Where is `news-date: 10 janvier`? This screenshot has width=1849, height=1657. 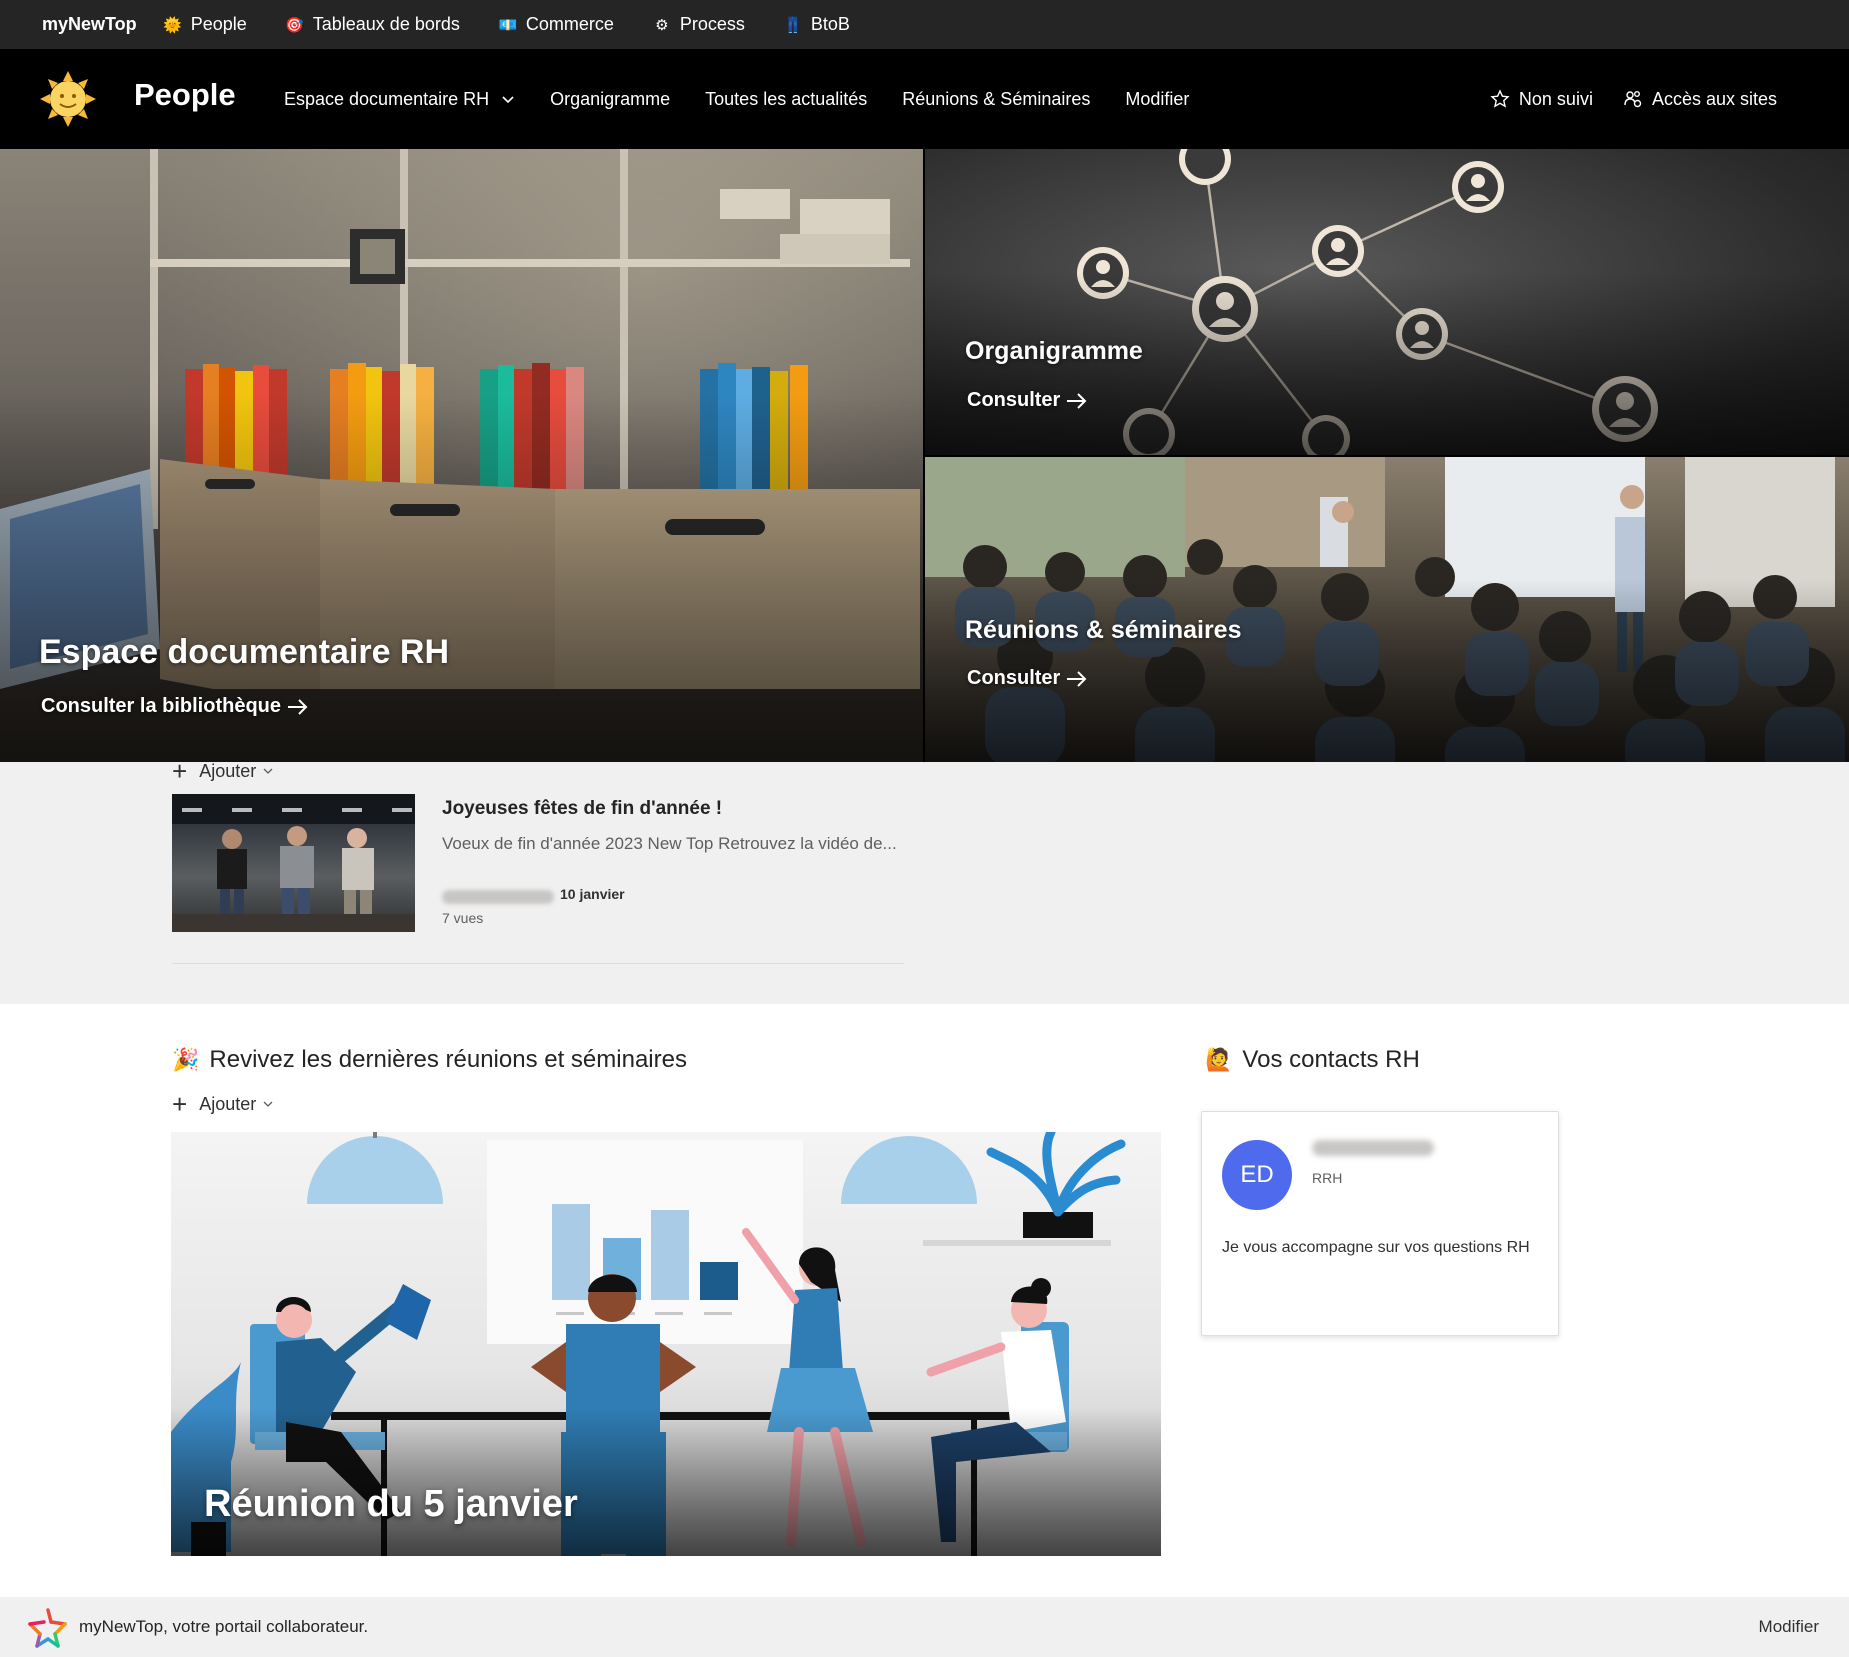 news-date: 10 janvier is located at coordinates (592, 894).